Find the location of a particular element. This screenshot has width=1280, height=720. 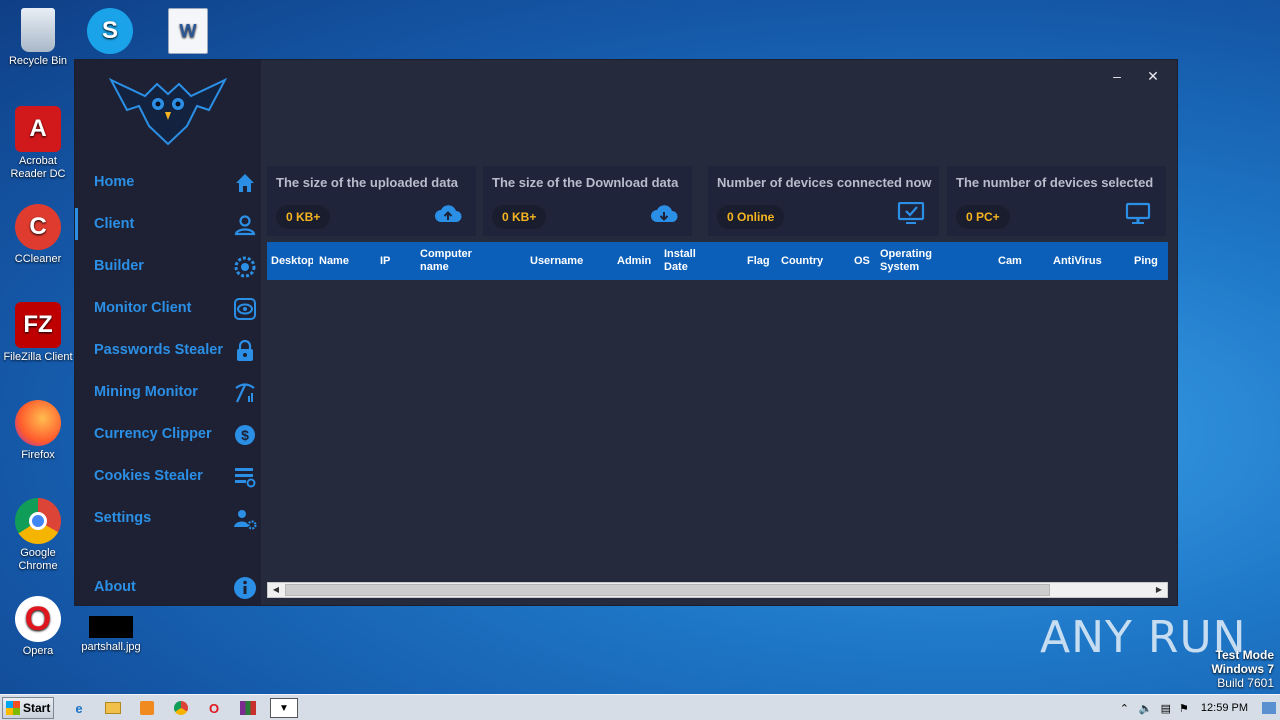

nav-monitor-client: Monitor Client is located at coordinates (168, 308).